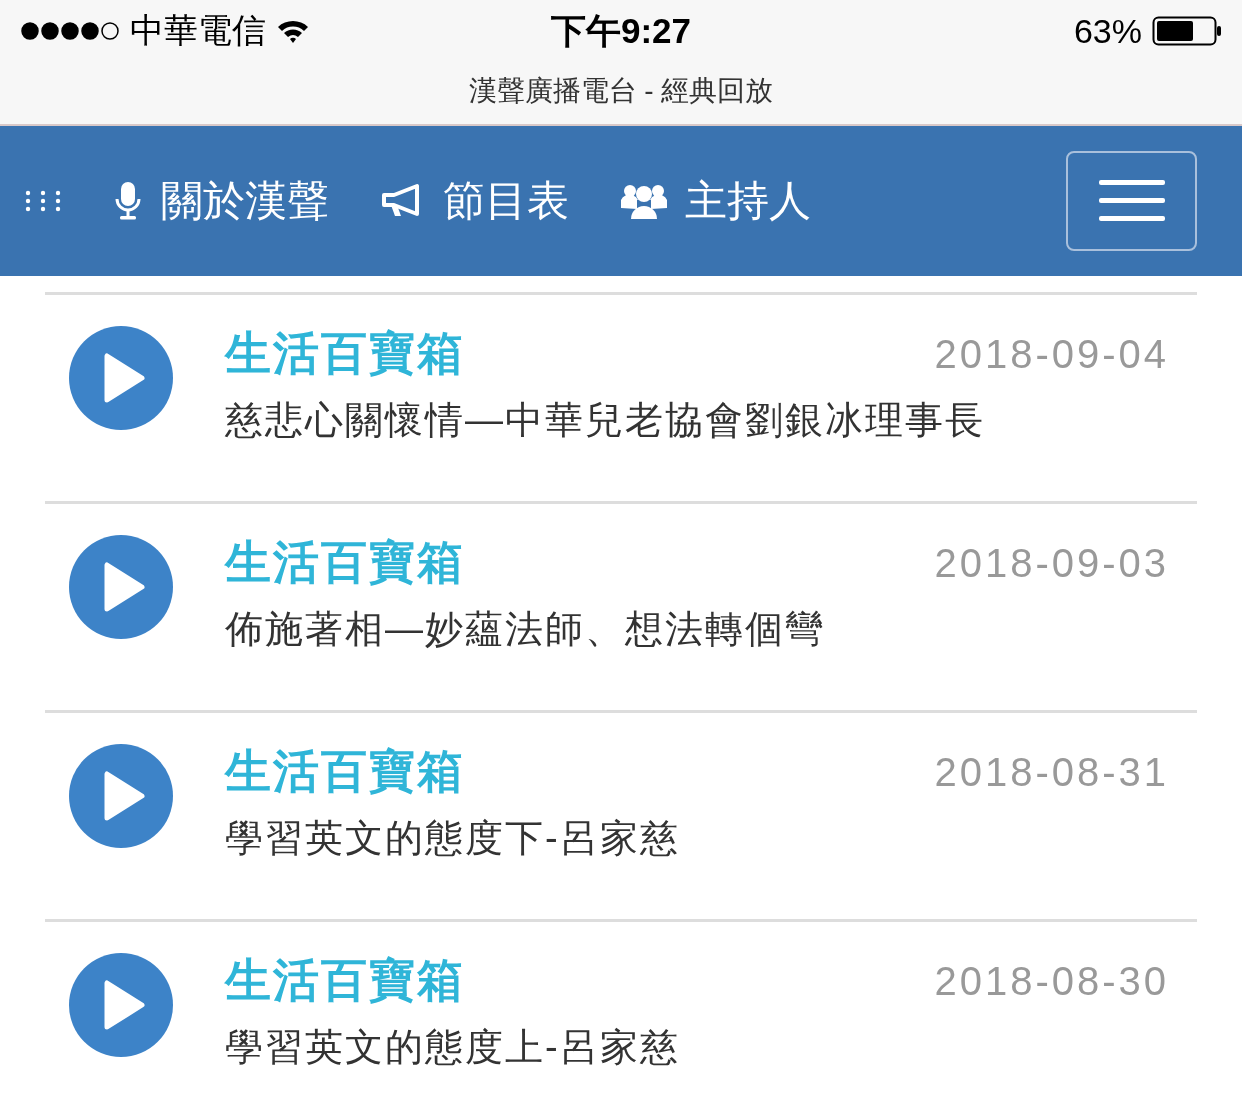 The height and width of the screenshot is (1110, 1242). What do you see at coordinates (621, 91) in the screenshot?
I see `page-title: 漢聲廣播電台 - 經典回放` at bounding box center [621, 91].